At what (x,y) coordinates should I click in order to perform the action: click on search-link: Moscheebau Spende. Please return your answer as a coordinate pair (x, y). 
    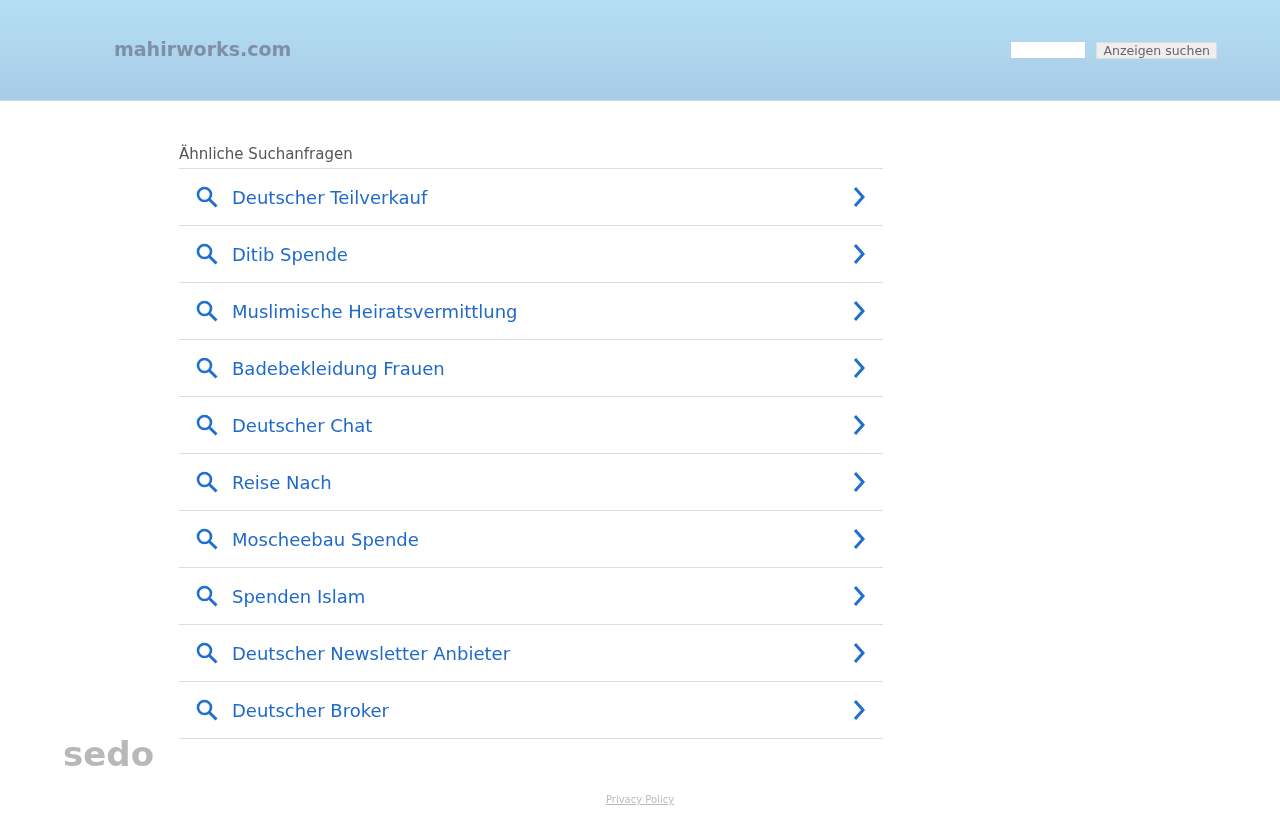
    Looking at the image, I should click on (531, 539).